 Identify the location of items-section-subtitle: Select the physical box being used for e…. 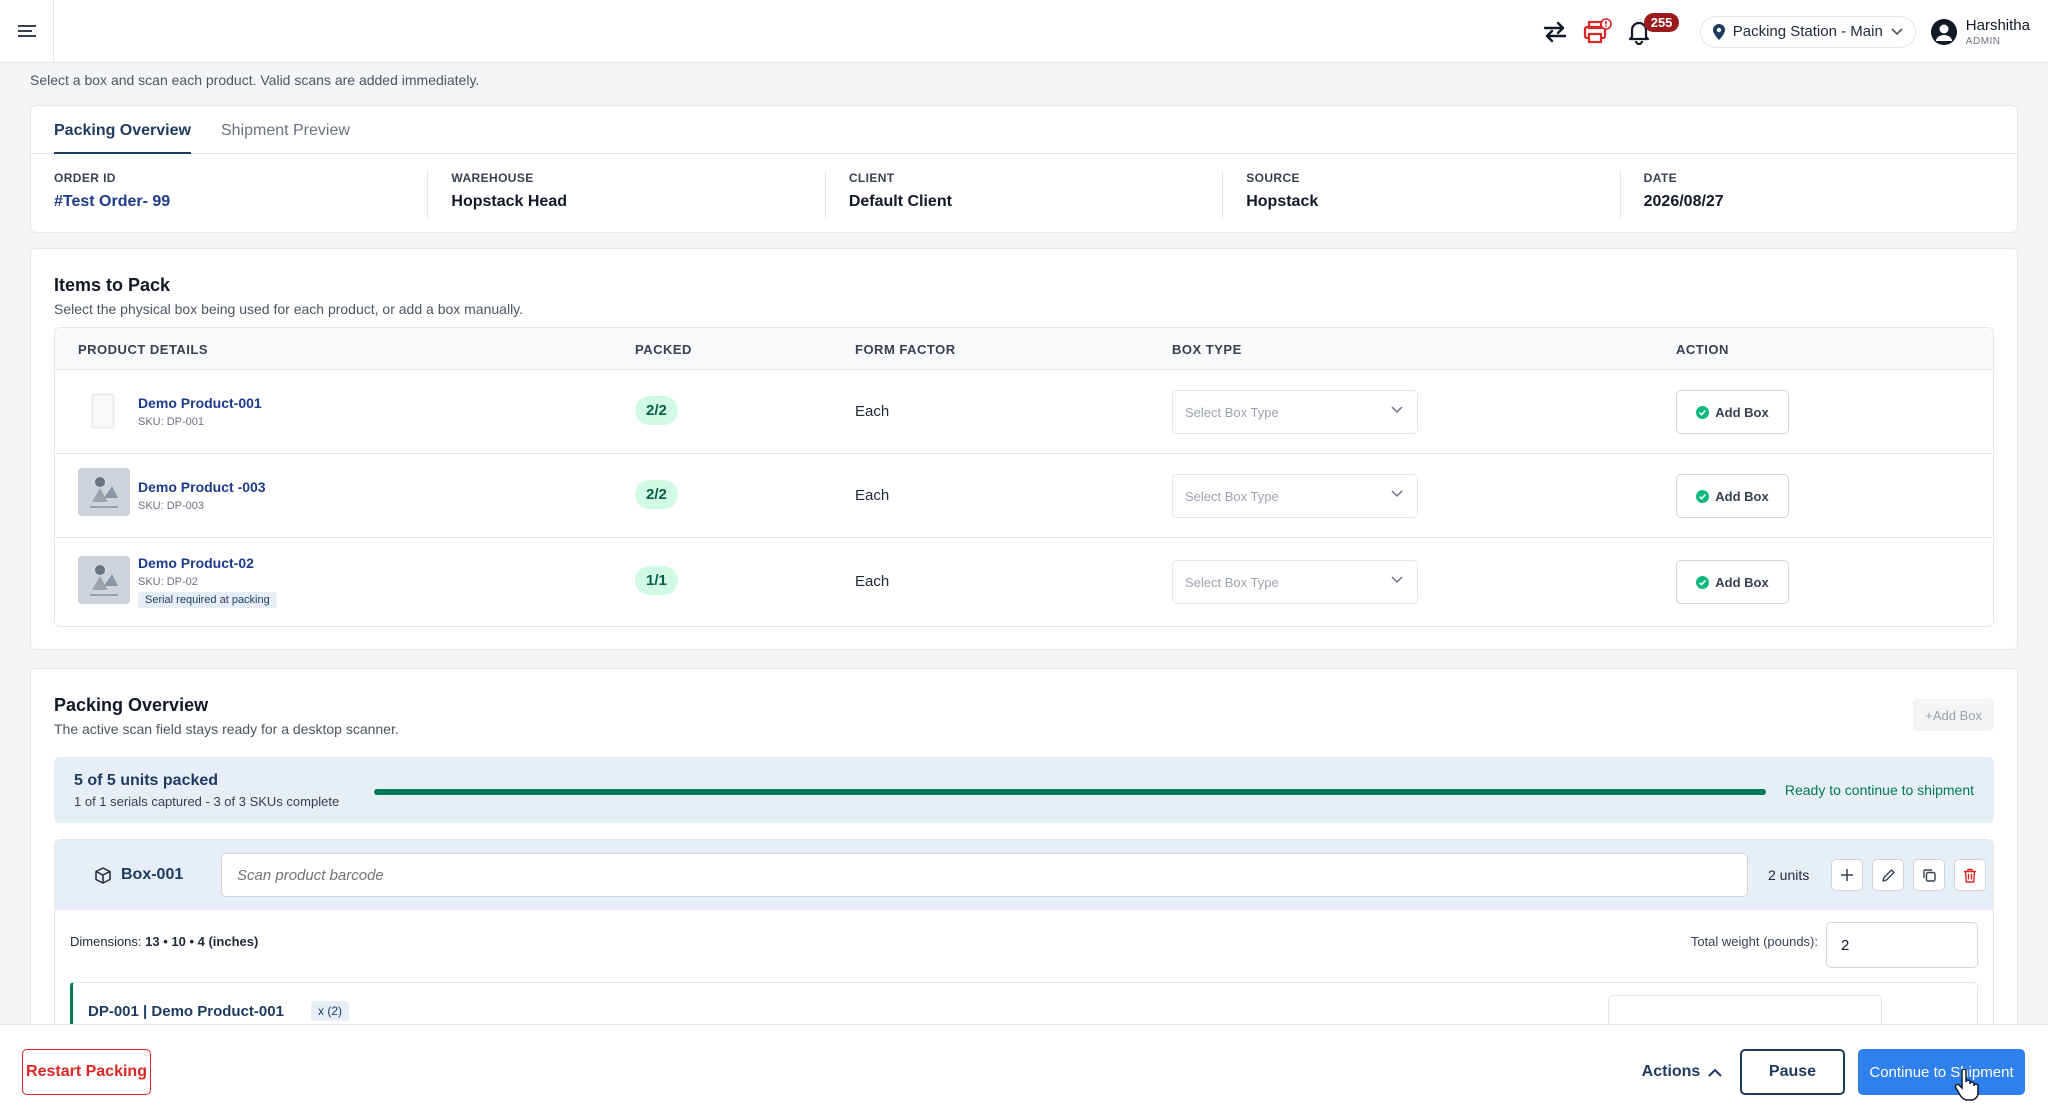
(289, 309).